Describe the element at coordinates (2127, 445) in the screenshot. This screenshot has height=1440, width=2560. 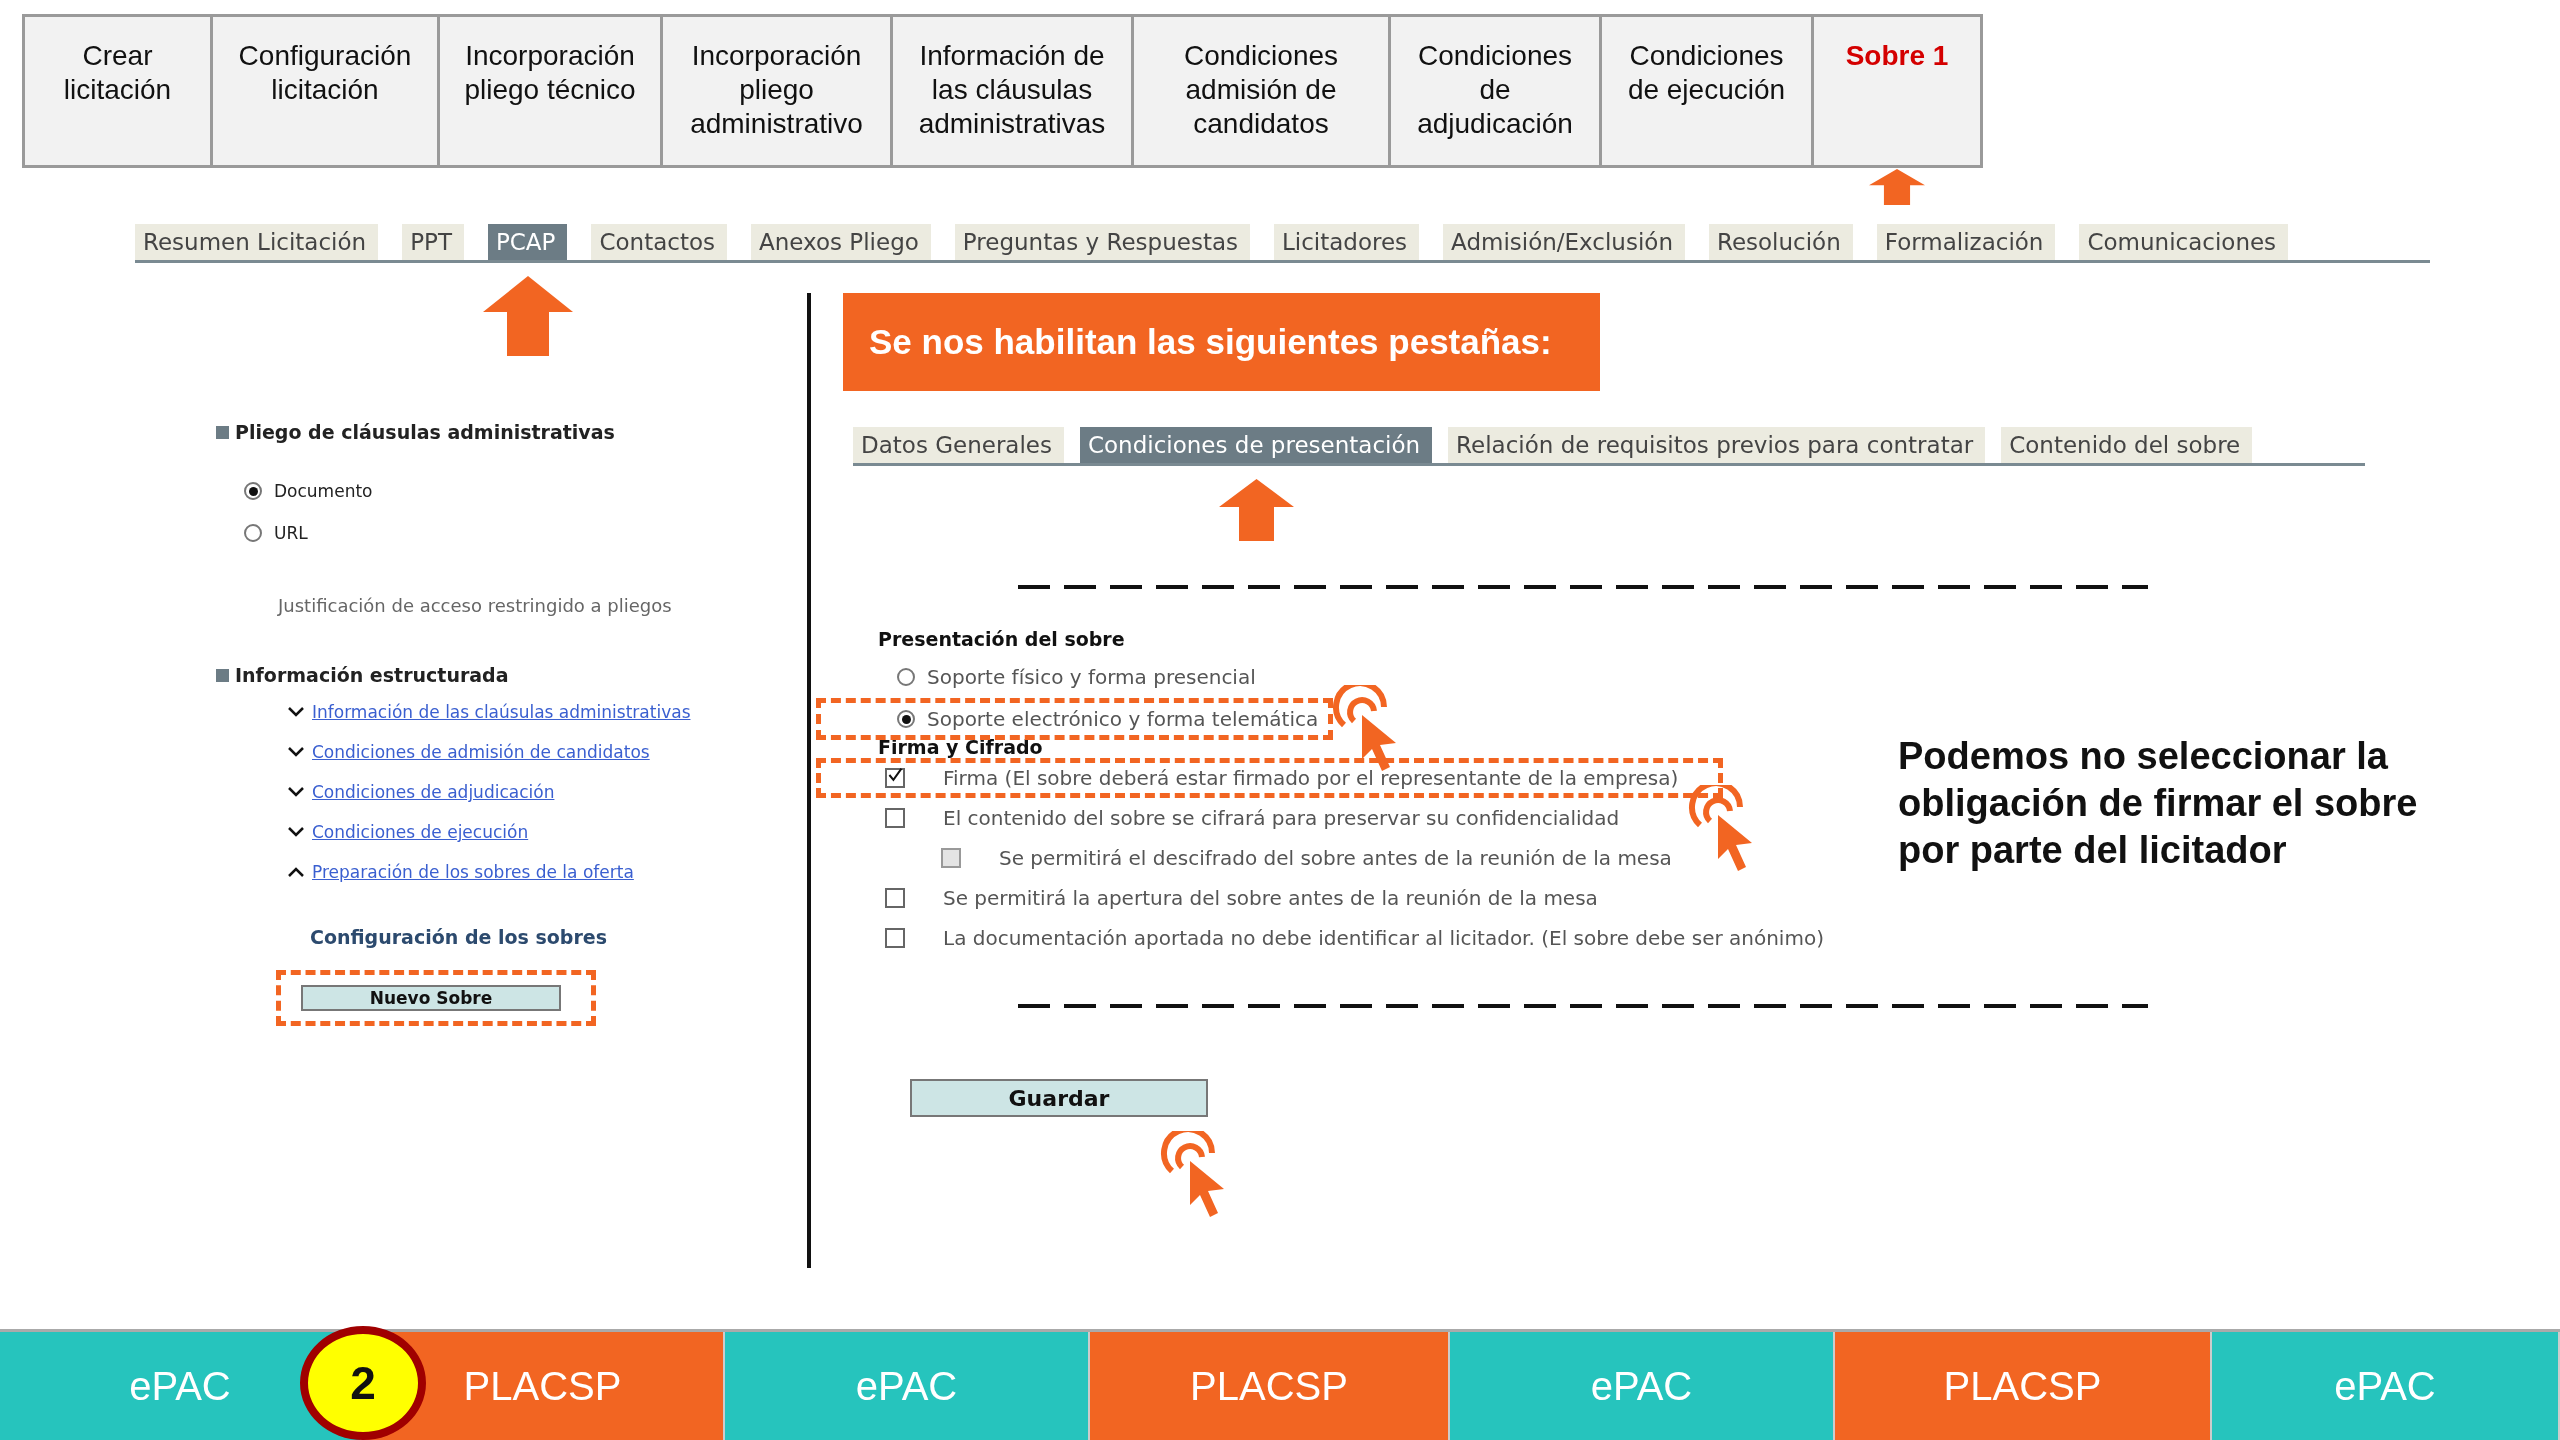
I see `sub-tab: Contenido del sobre` at that location.